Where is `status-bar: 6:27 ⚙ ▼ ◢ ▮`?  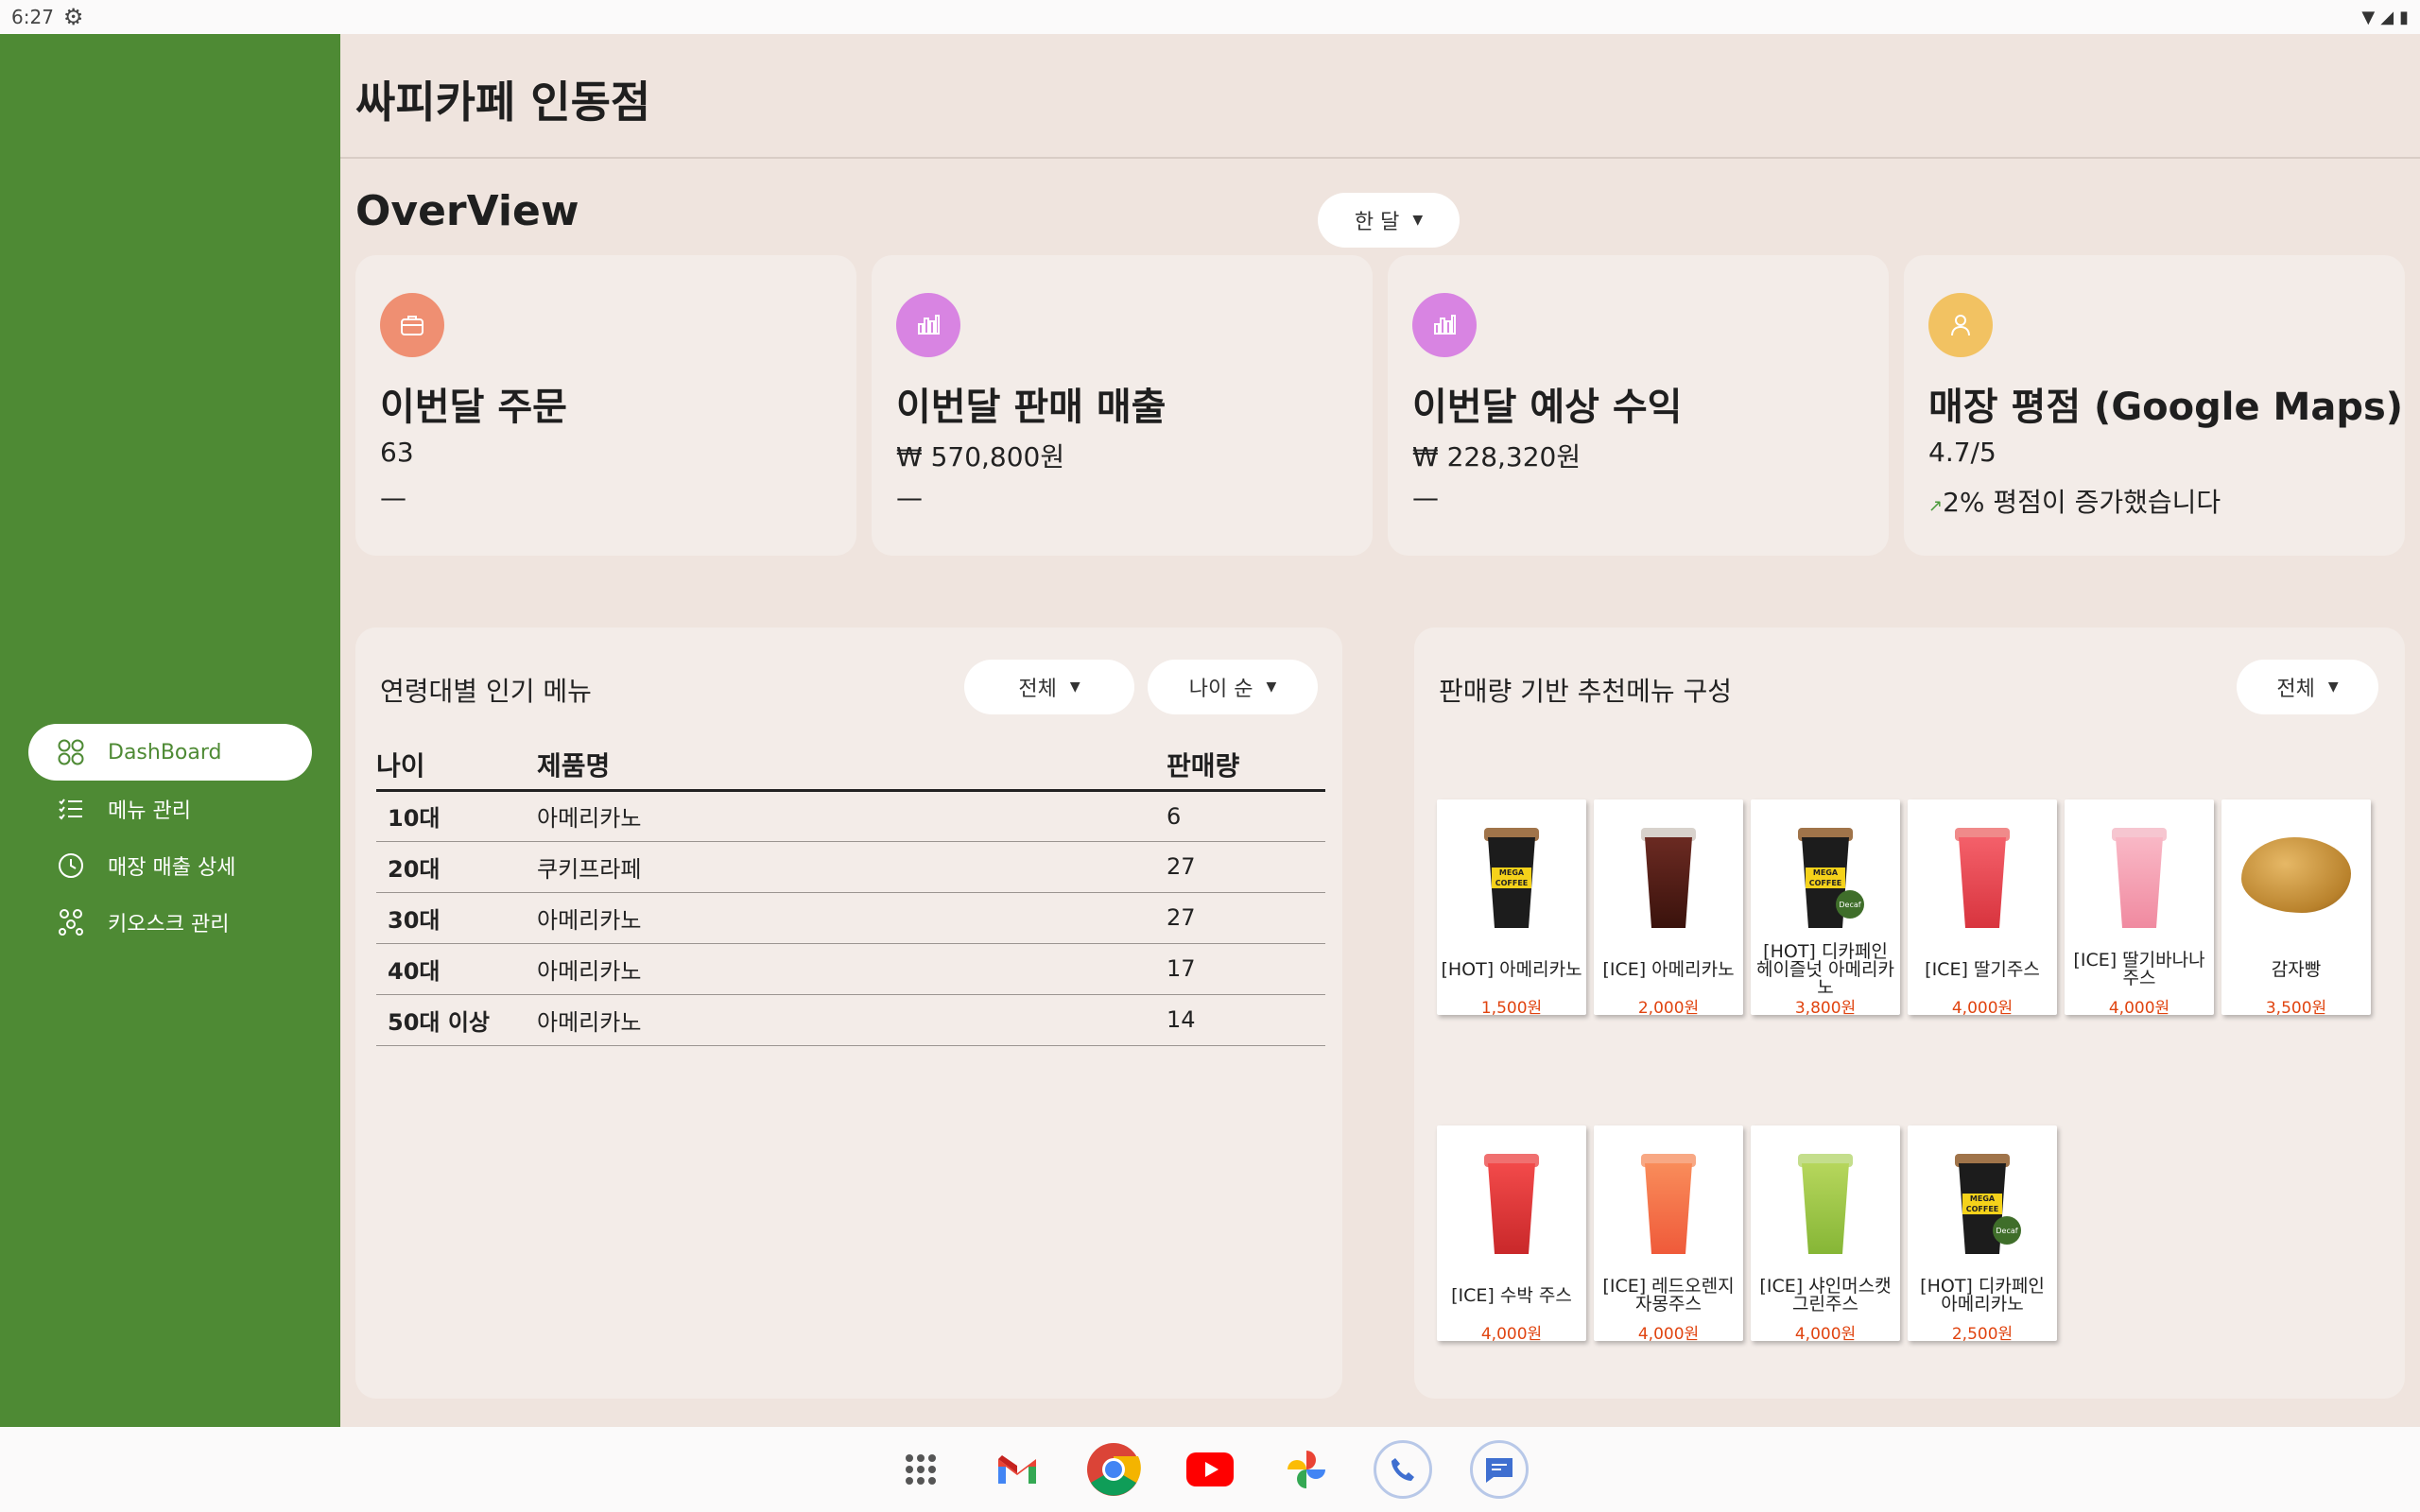
status-bar: 6:27 ⚙ ▼ ◢ ▮ is located at coordinates (1210, 17).